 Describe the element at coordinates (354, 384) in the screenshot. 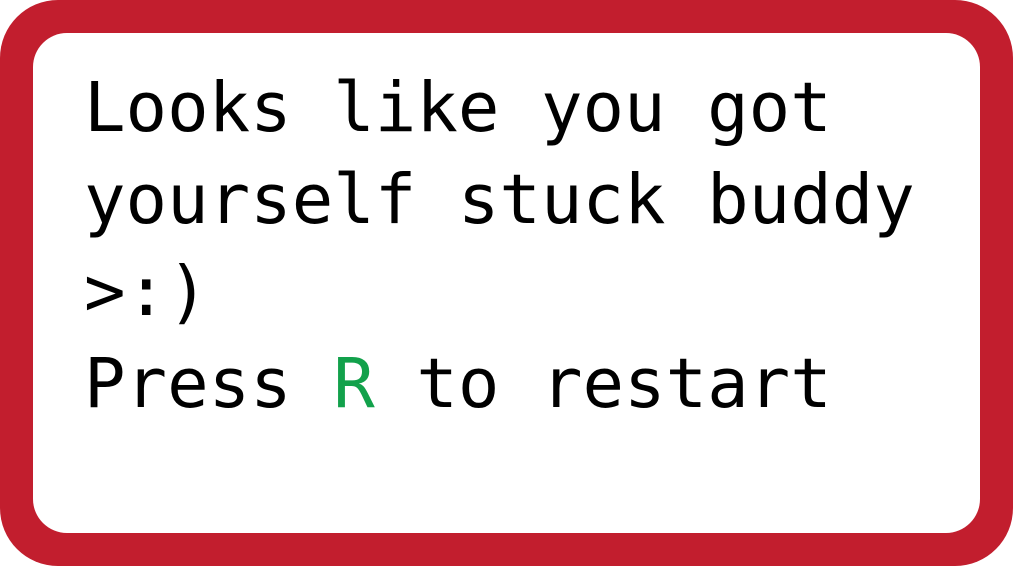

I see `restart-key: R` at that location.